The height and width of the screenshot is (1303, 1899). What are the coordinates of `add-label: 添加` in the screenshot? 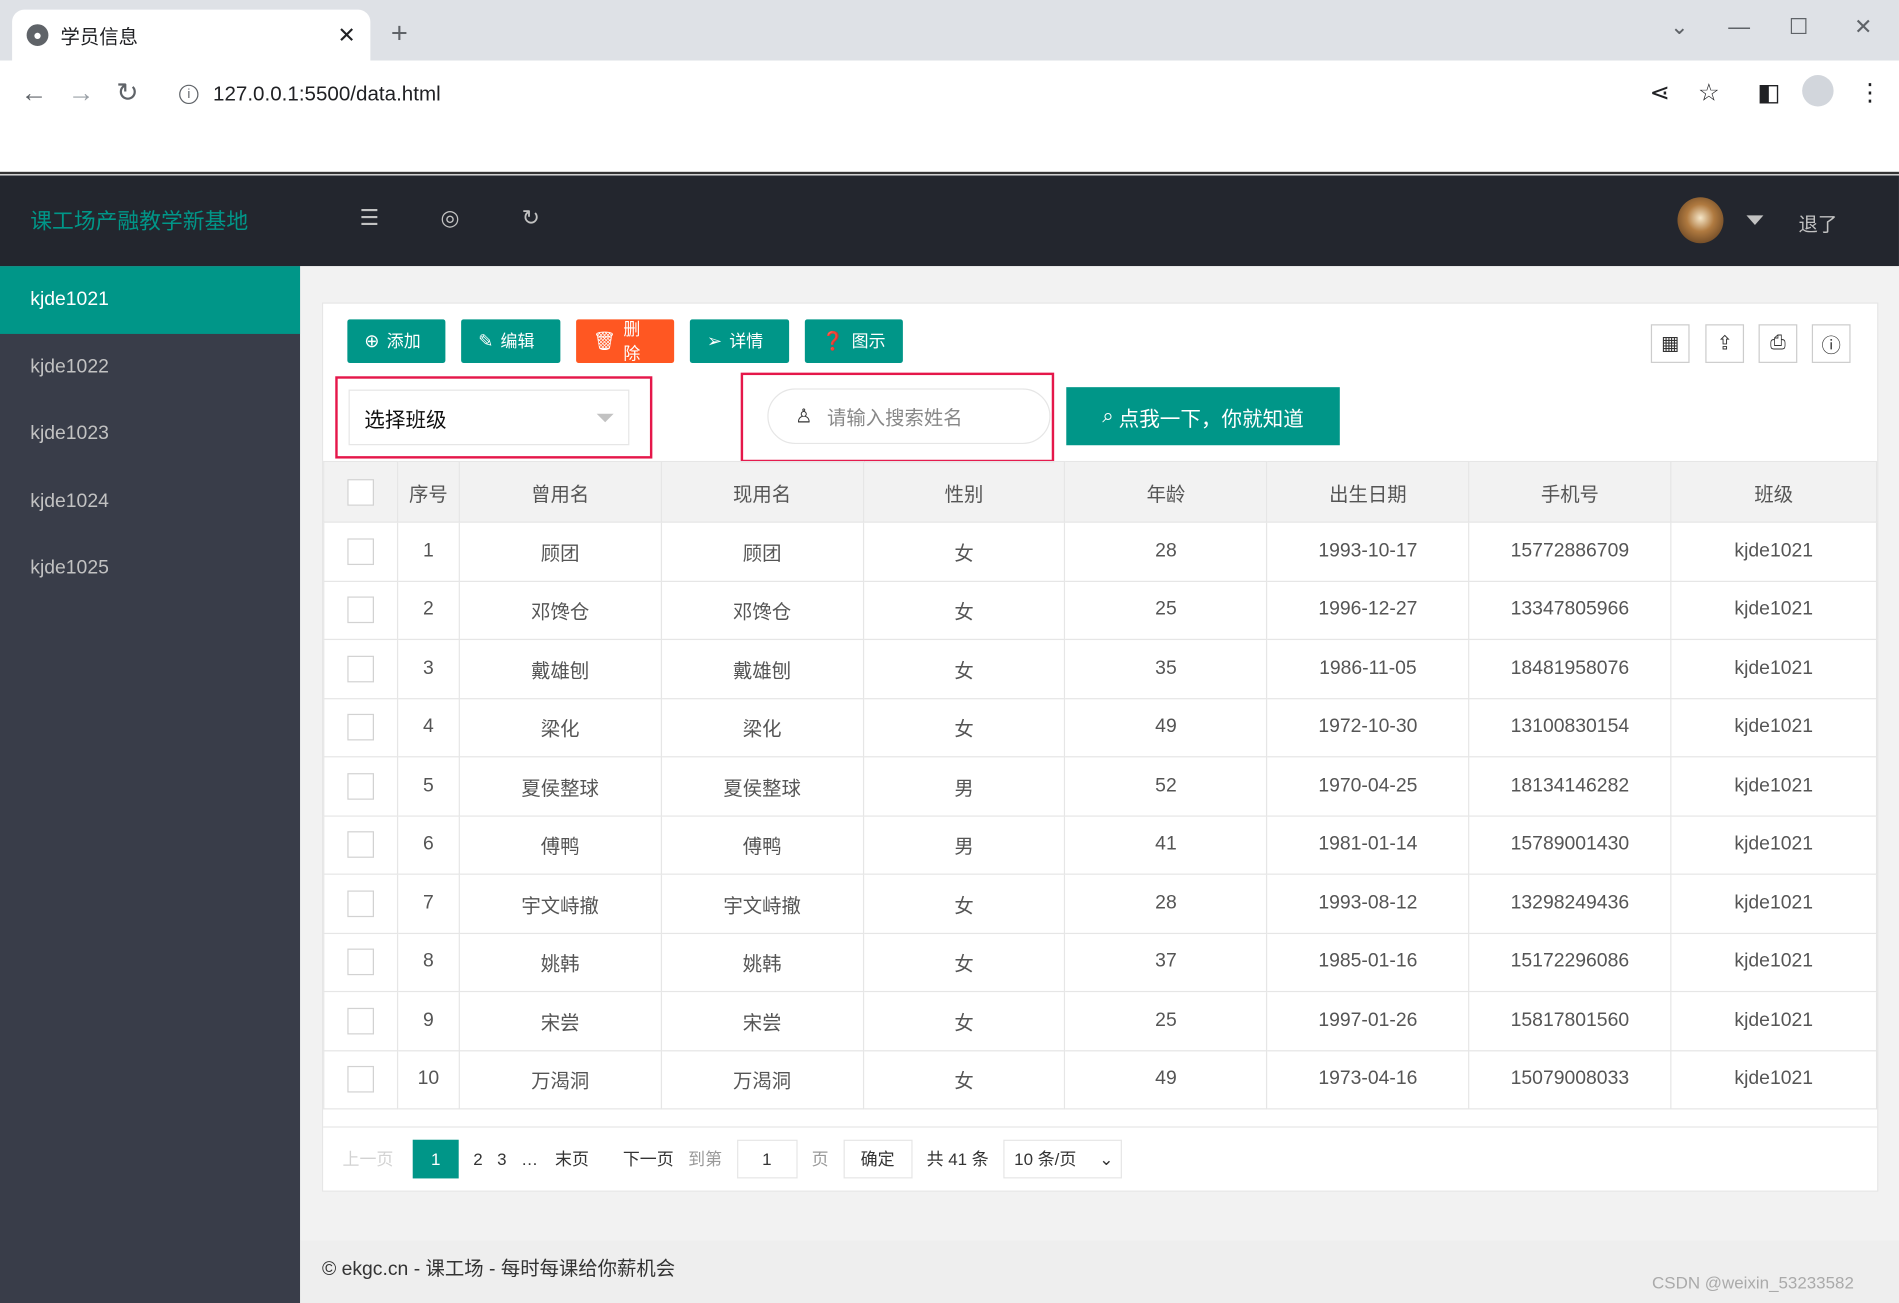 It's located at (403, 341).